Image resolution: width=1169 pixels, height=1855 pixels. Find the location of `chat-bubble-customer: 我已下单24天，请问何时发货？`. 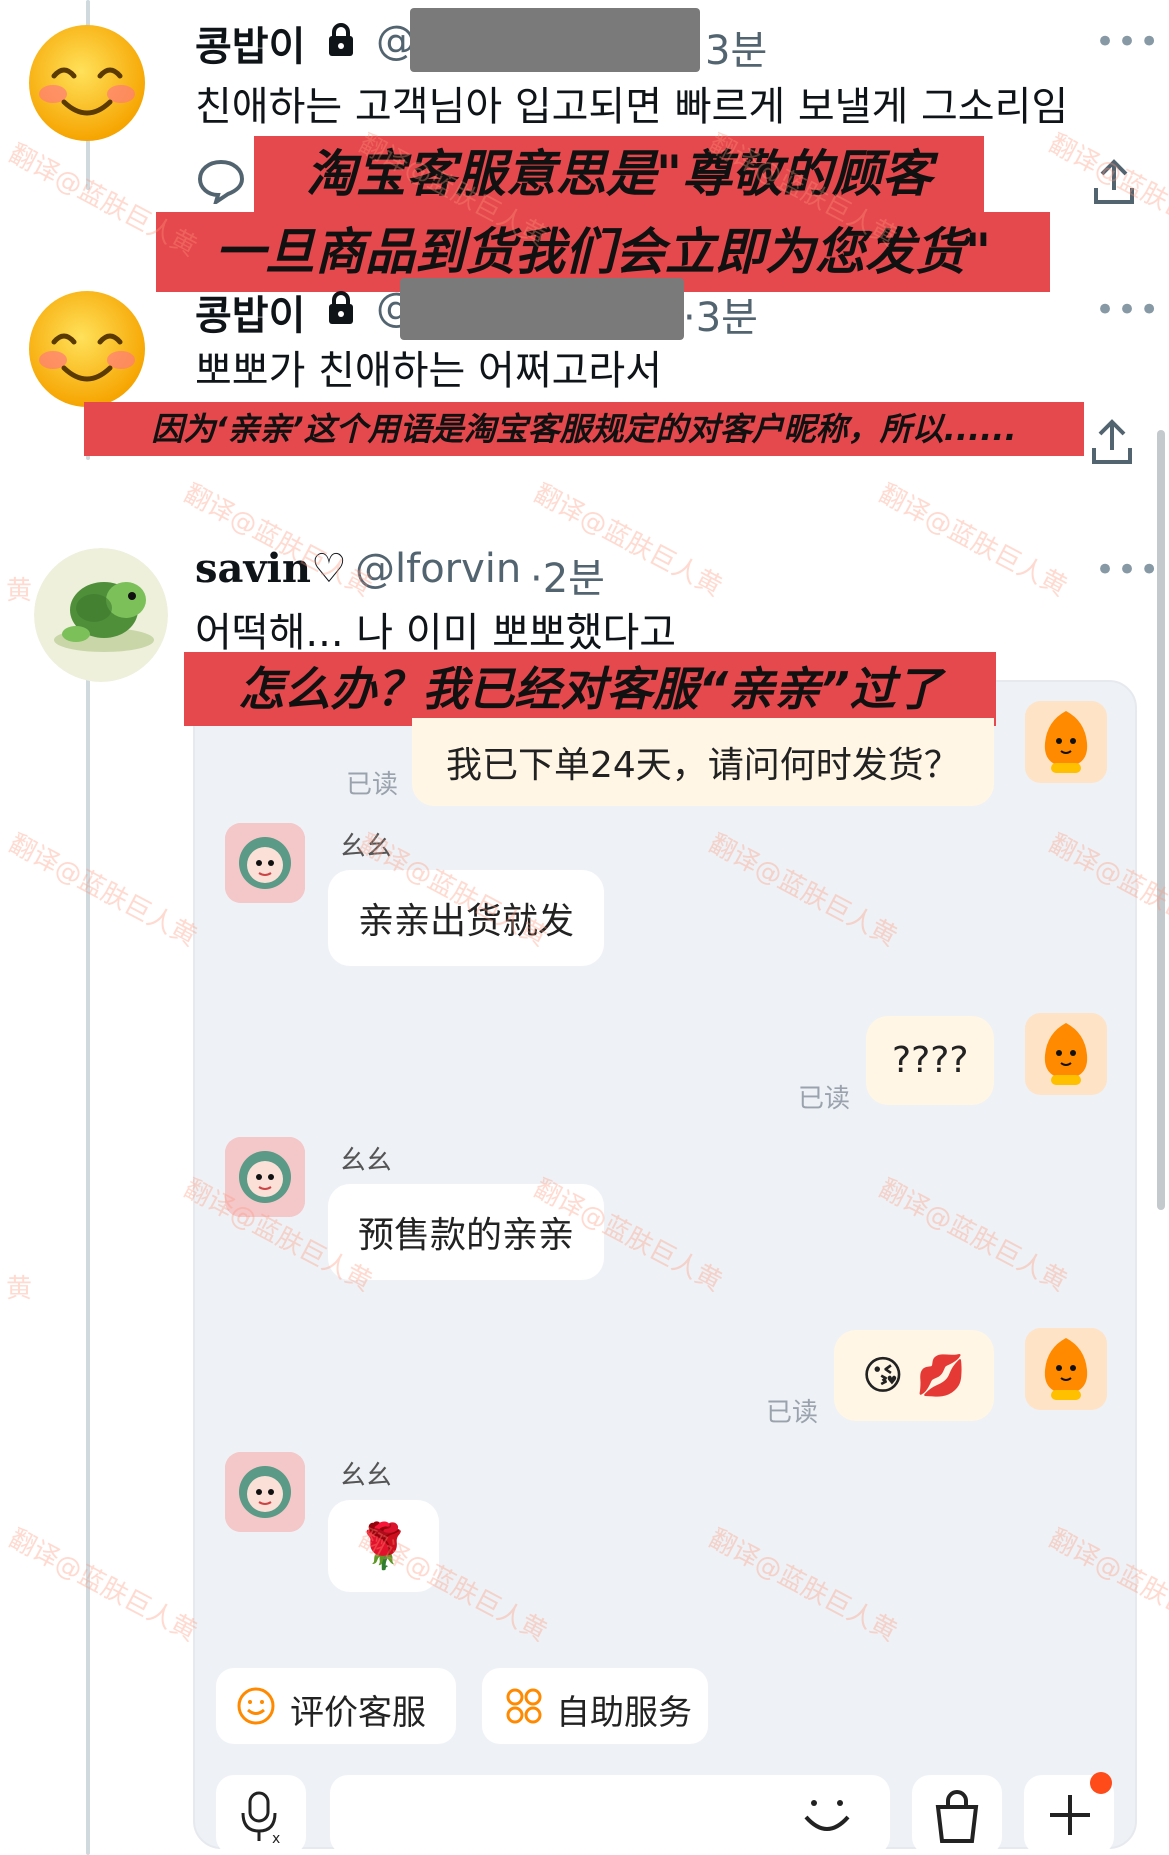

chat-bubble-customer: 我已下单24天，请问何时发货？ is located at coordinates (703, 762).